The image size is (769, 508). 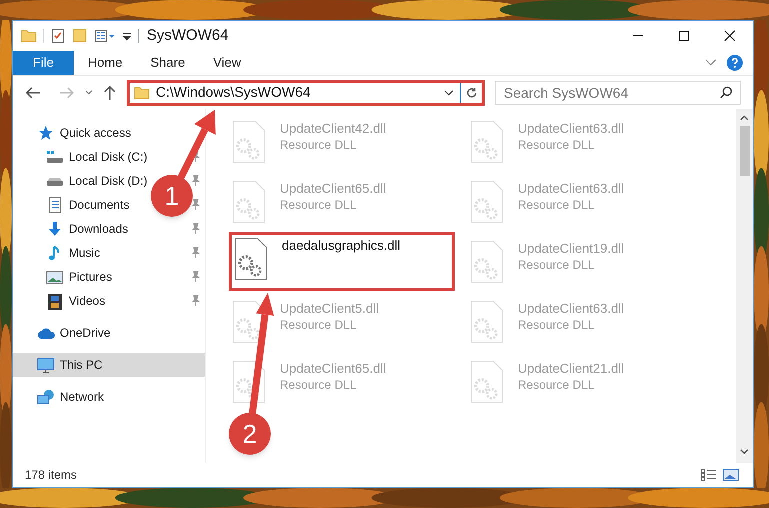 I want to click on nav-item: Network, so click(x=59, y=397).